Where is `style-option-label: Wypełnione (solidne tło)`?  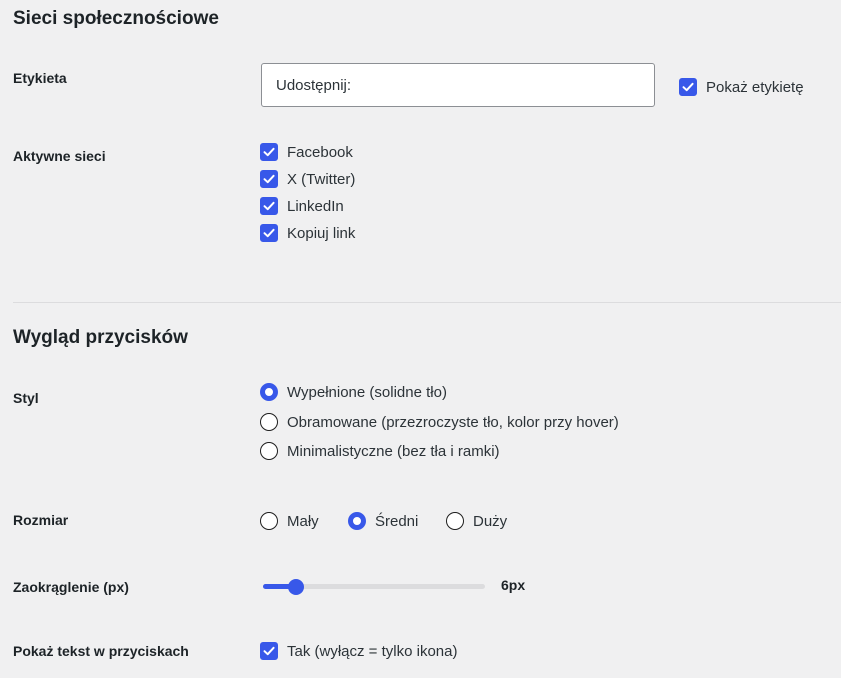 style-option-label: Wypełnione (solidne tło) is located at coordinates (367, 392).